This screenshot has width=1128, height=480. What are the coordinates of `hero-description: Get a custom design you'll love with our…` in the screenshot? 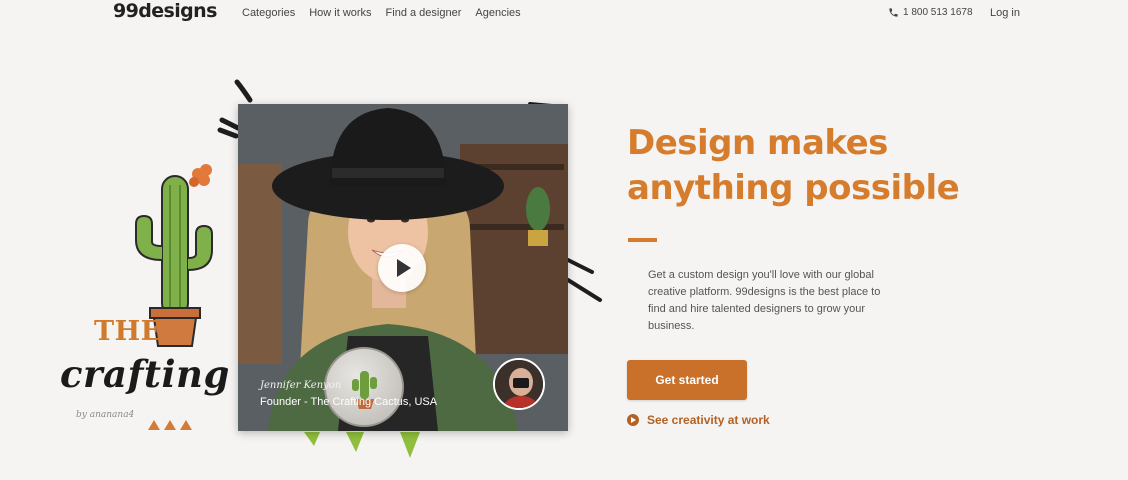 It's located at (764, 300).